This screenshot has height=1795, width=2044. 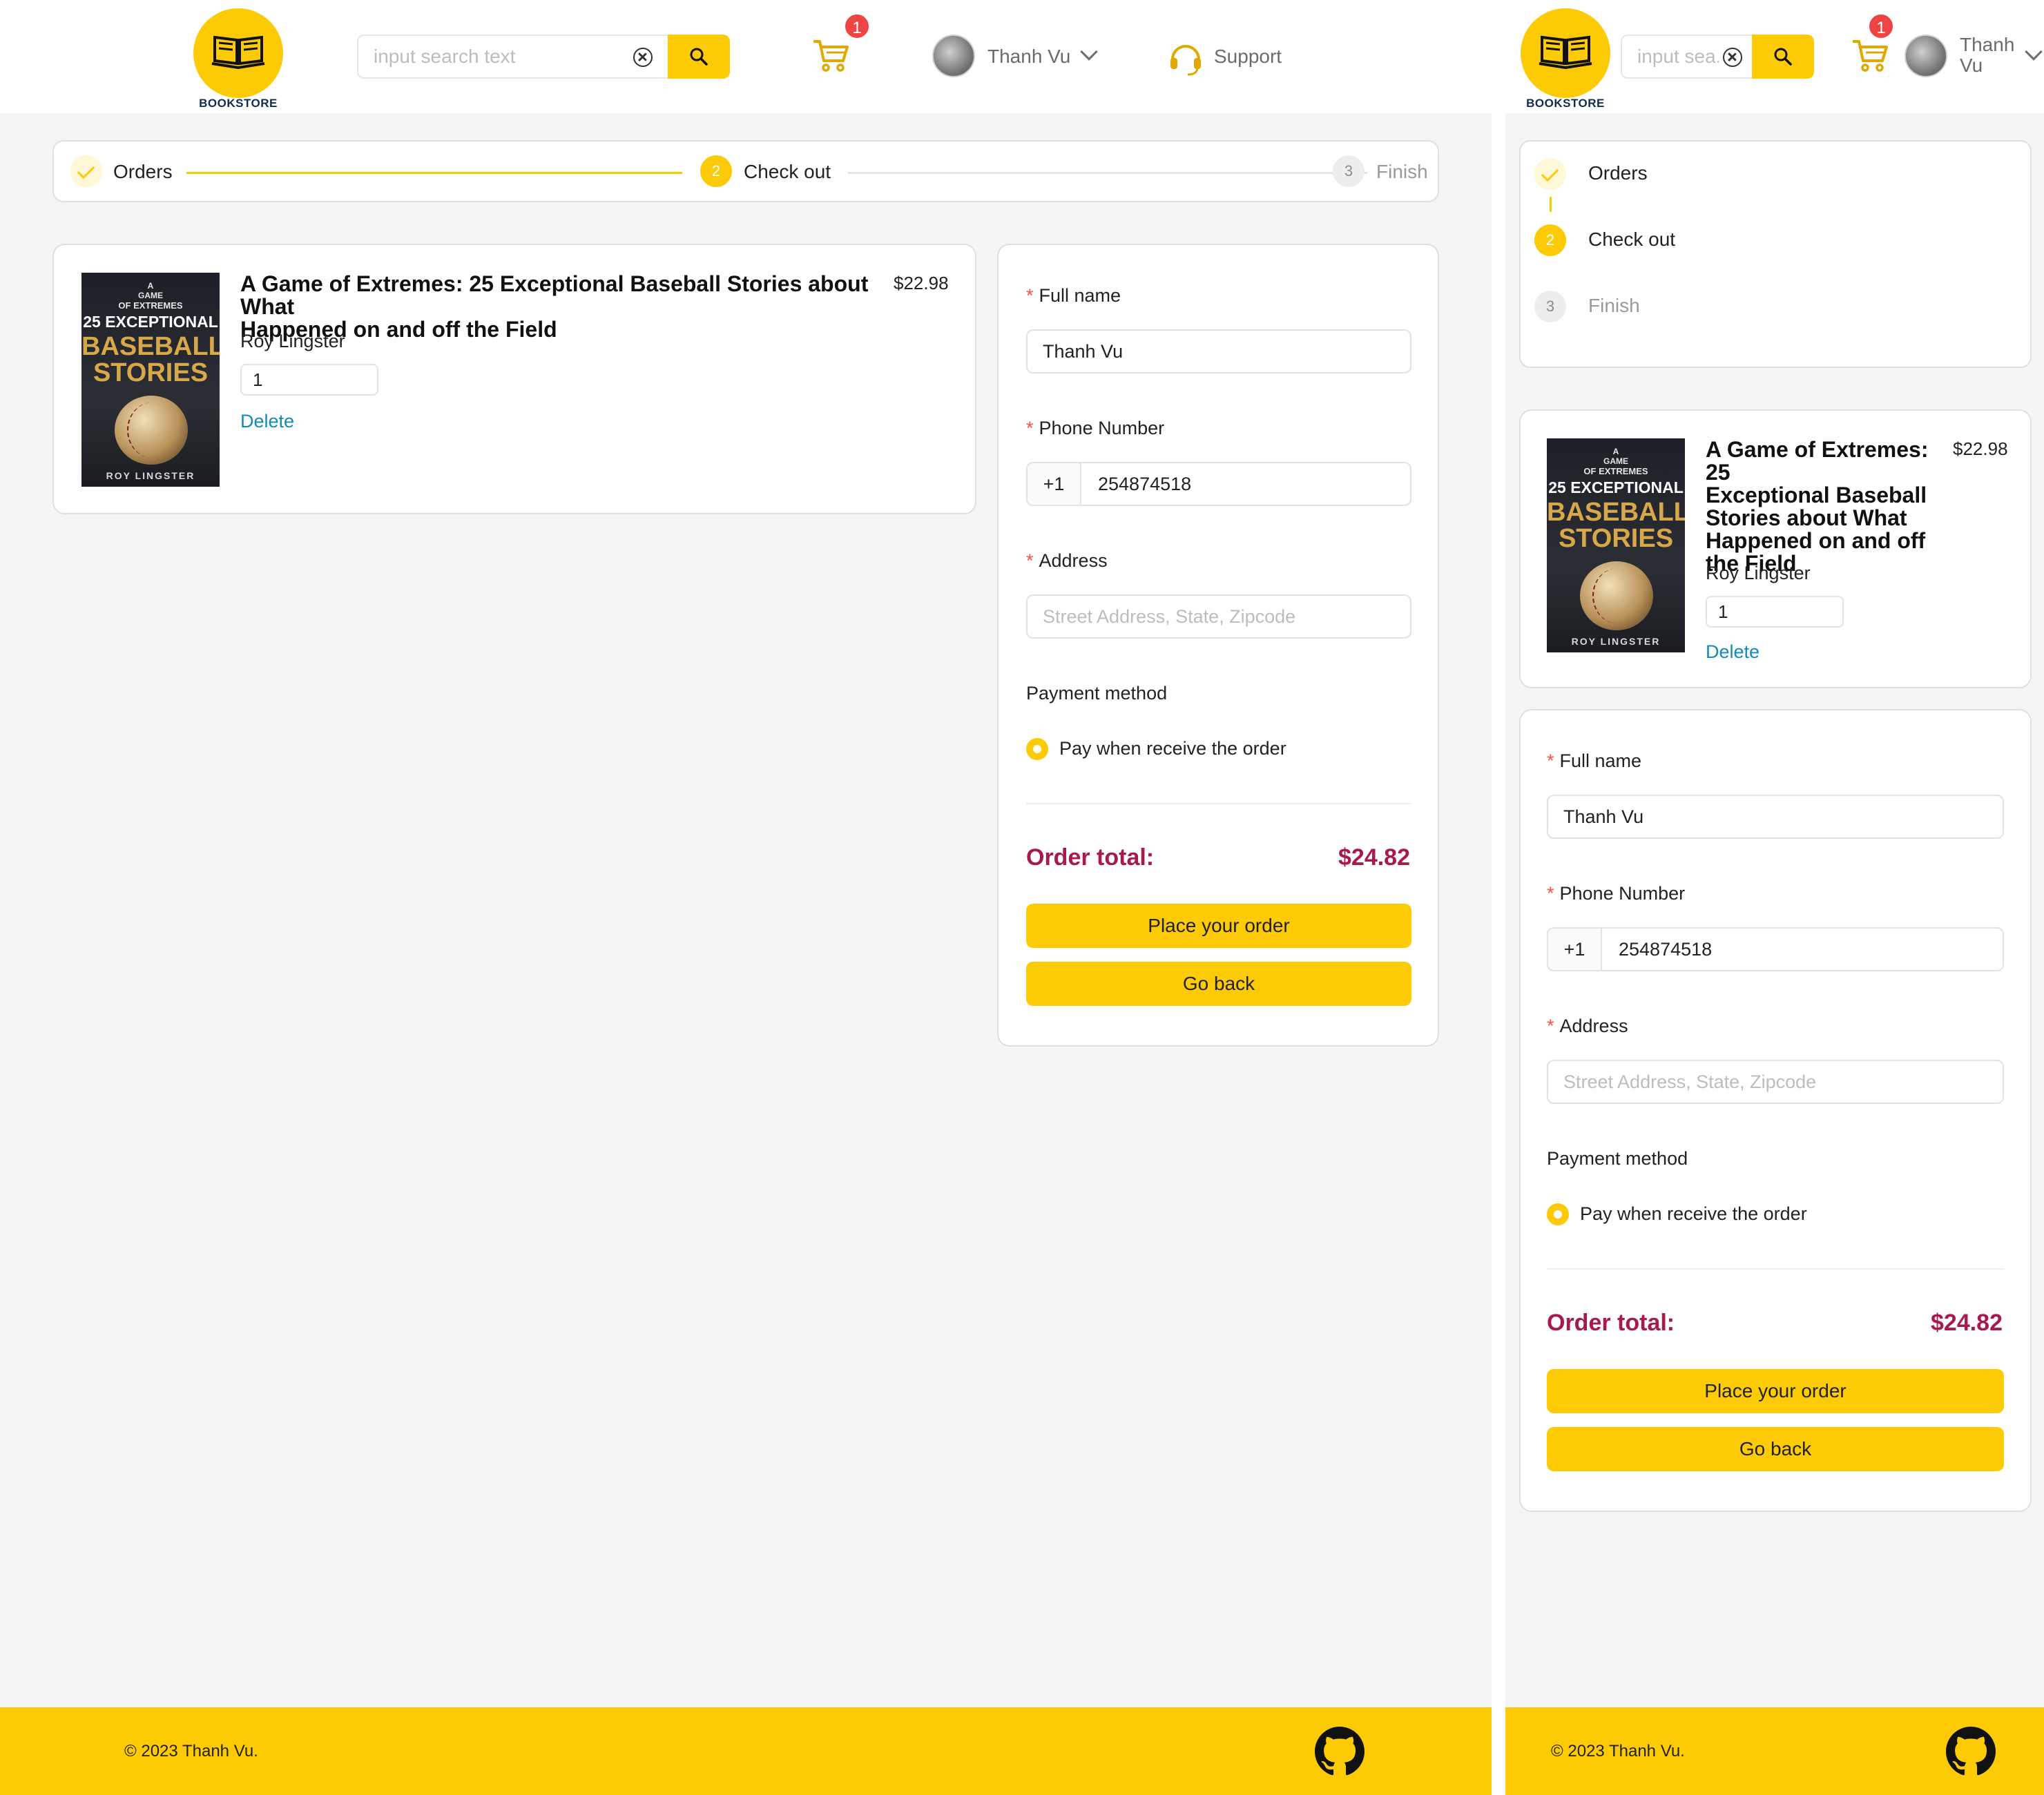 I want to click on address-label: * Address, so click(x=1067, y=560).